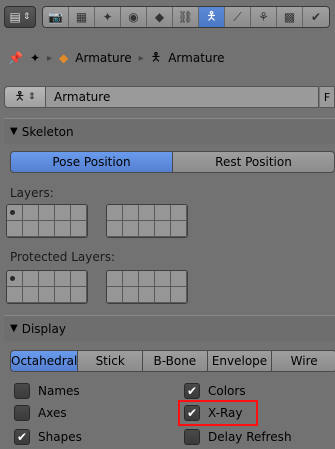 The width and height of the screenshot is (335, 449). I want to click on bone-icon: ⟋, so click(238, 17).